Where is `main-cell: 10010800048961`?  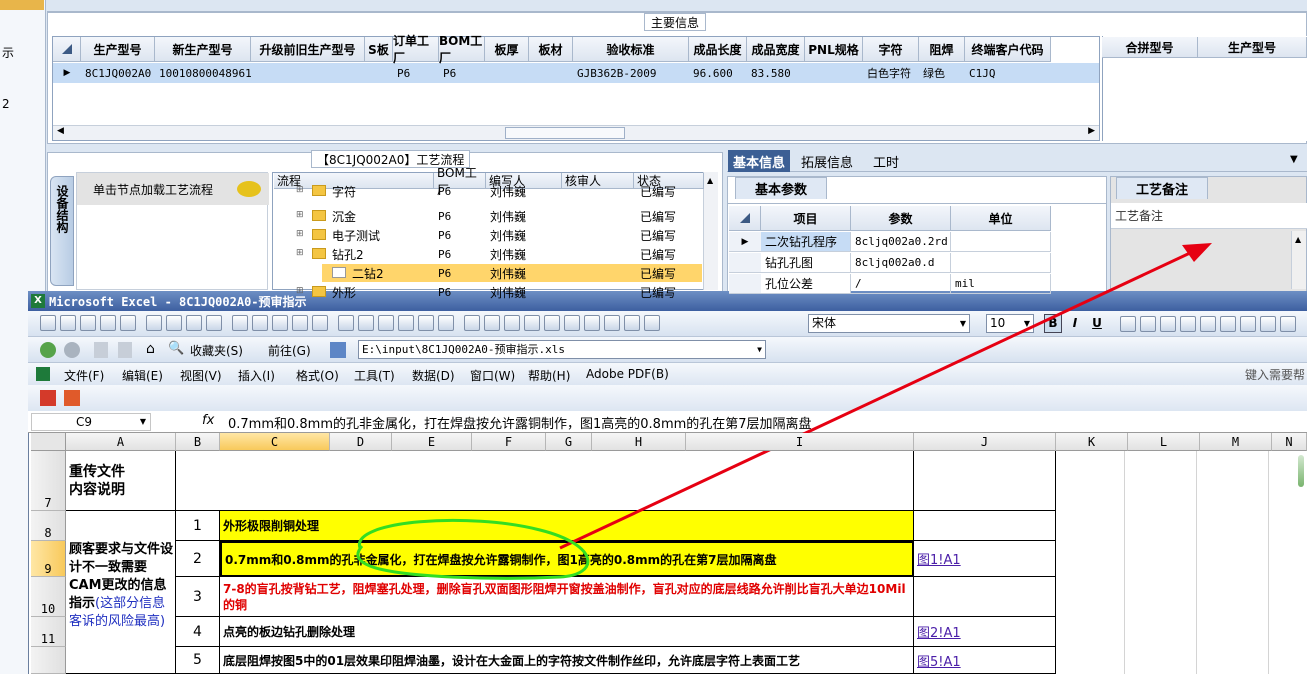 main-cell: 10010800048961 is located at coordinates (205, 73).